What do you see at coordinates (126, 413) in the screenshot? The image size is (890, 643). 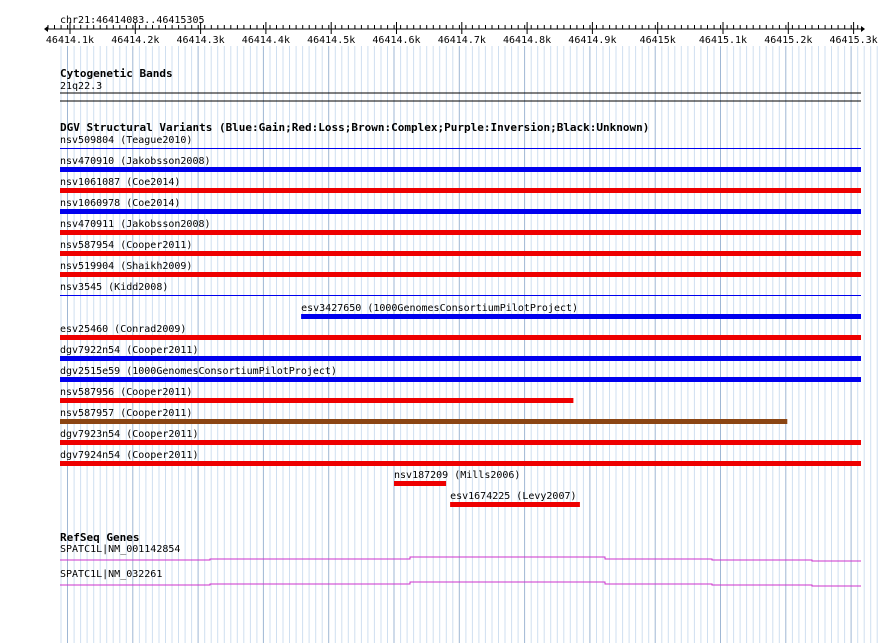 I see `sv-feature-label: nsv587957 (Cooper2011)` at bounding box center [126, 413].